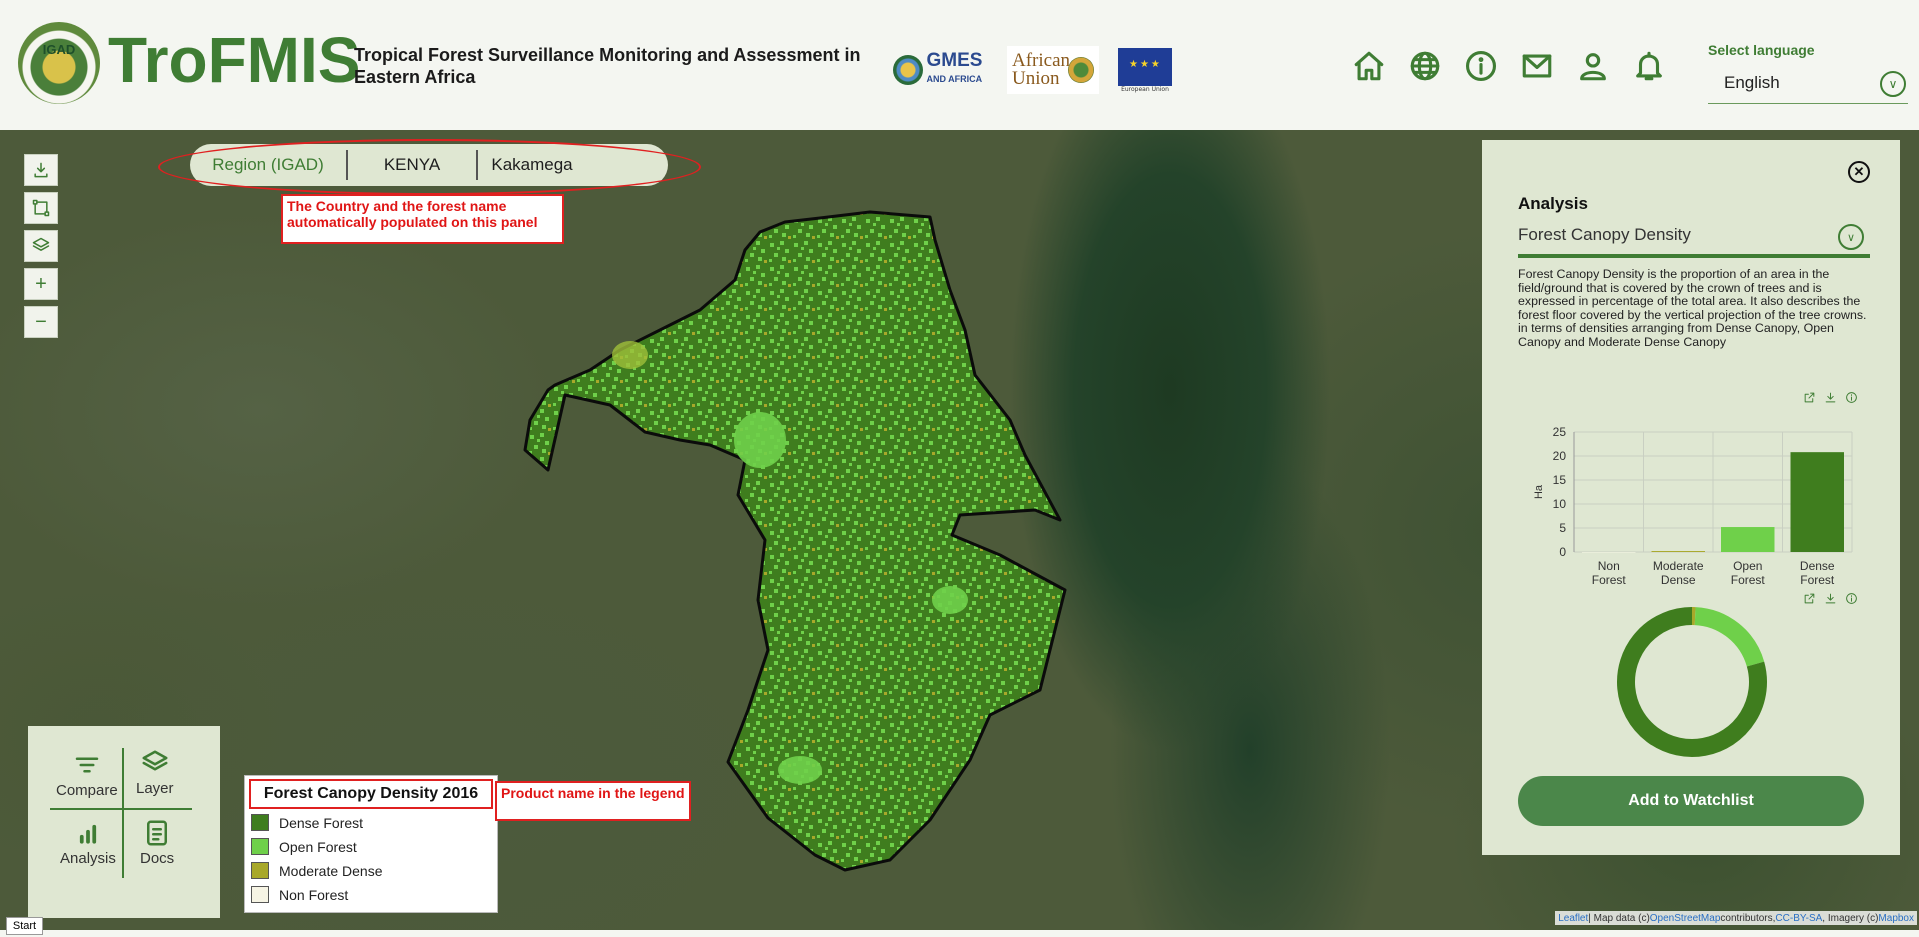 The width and height of the screenshot is (1919, 937). What do you see at coordinates (1562, 528) in the screenshot?
I see `y-tick-label: 5` at bounding box center [1562, 528].